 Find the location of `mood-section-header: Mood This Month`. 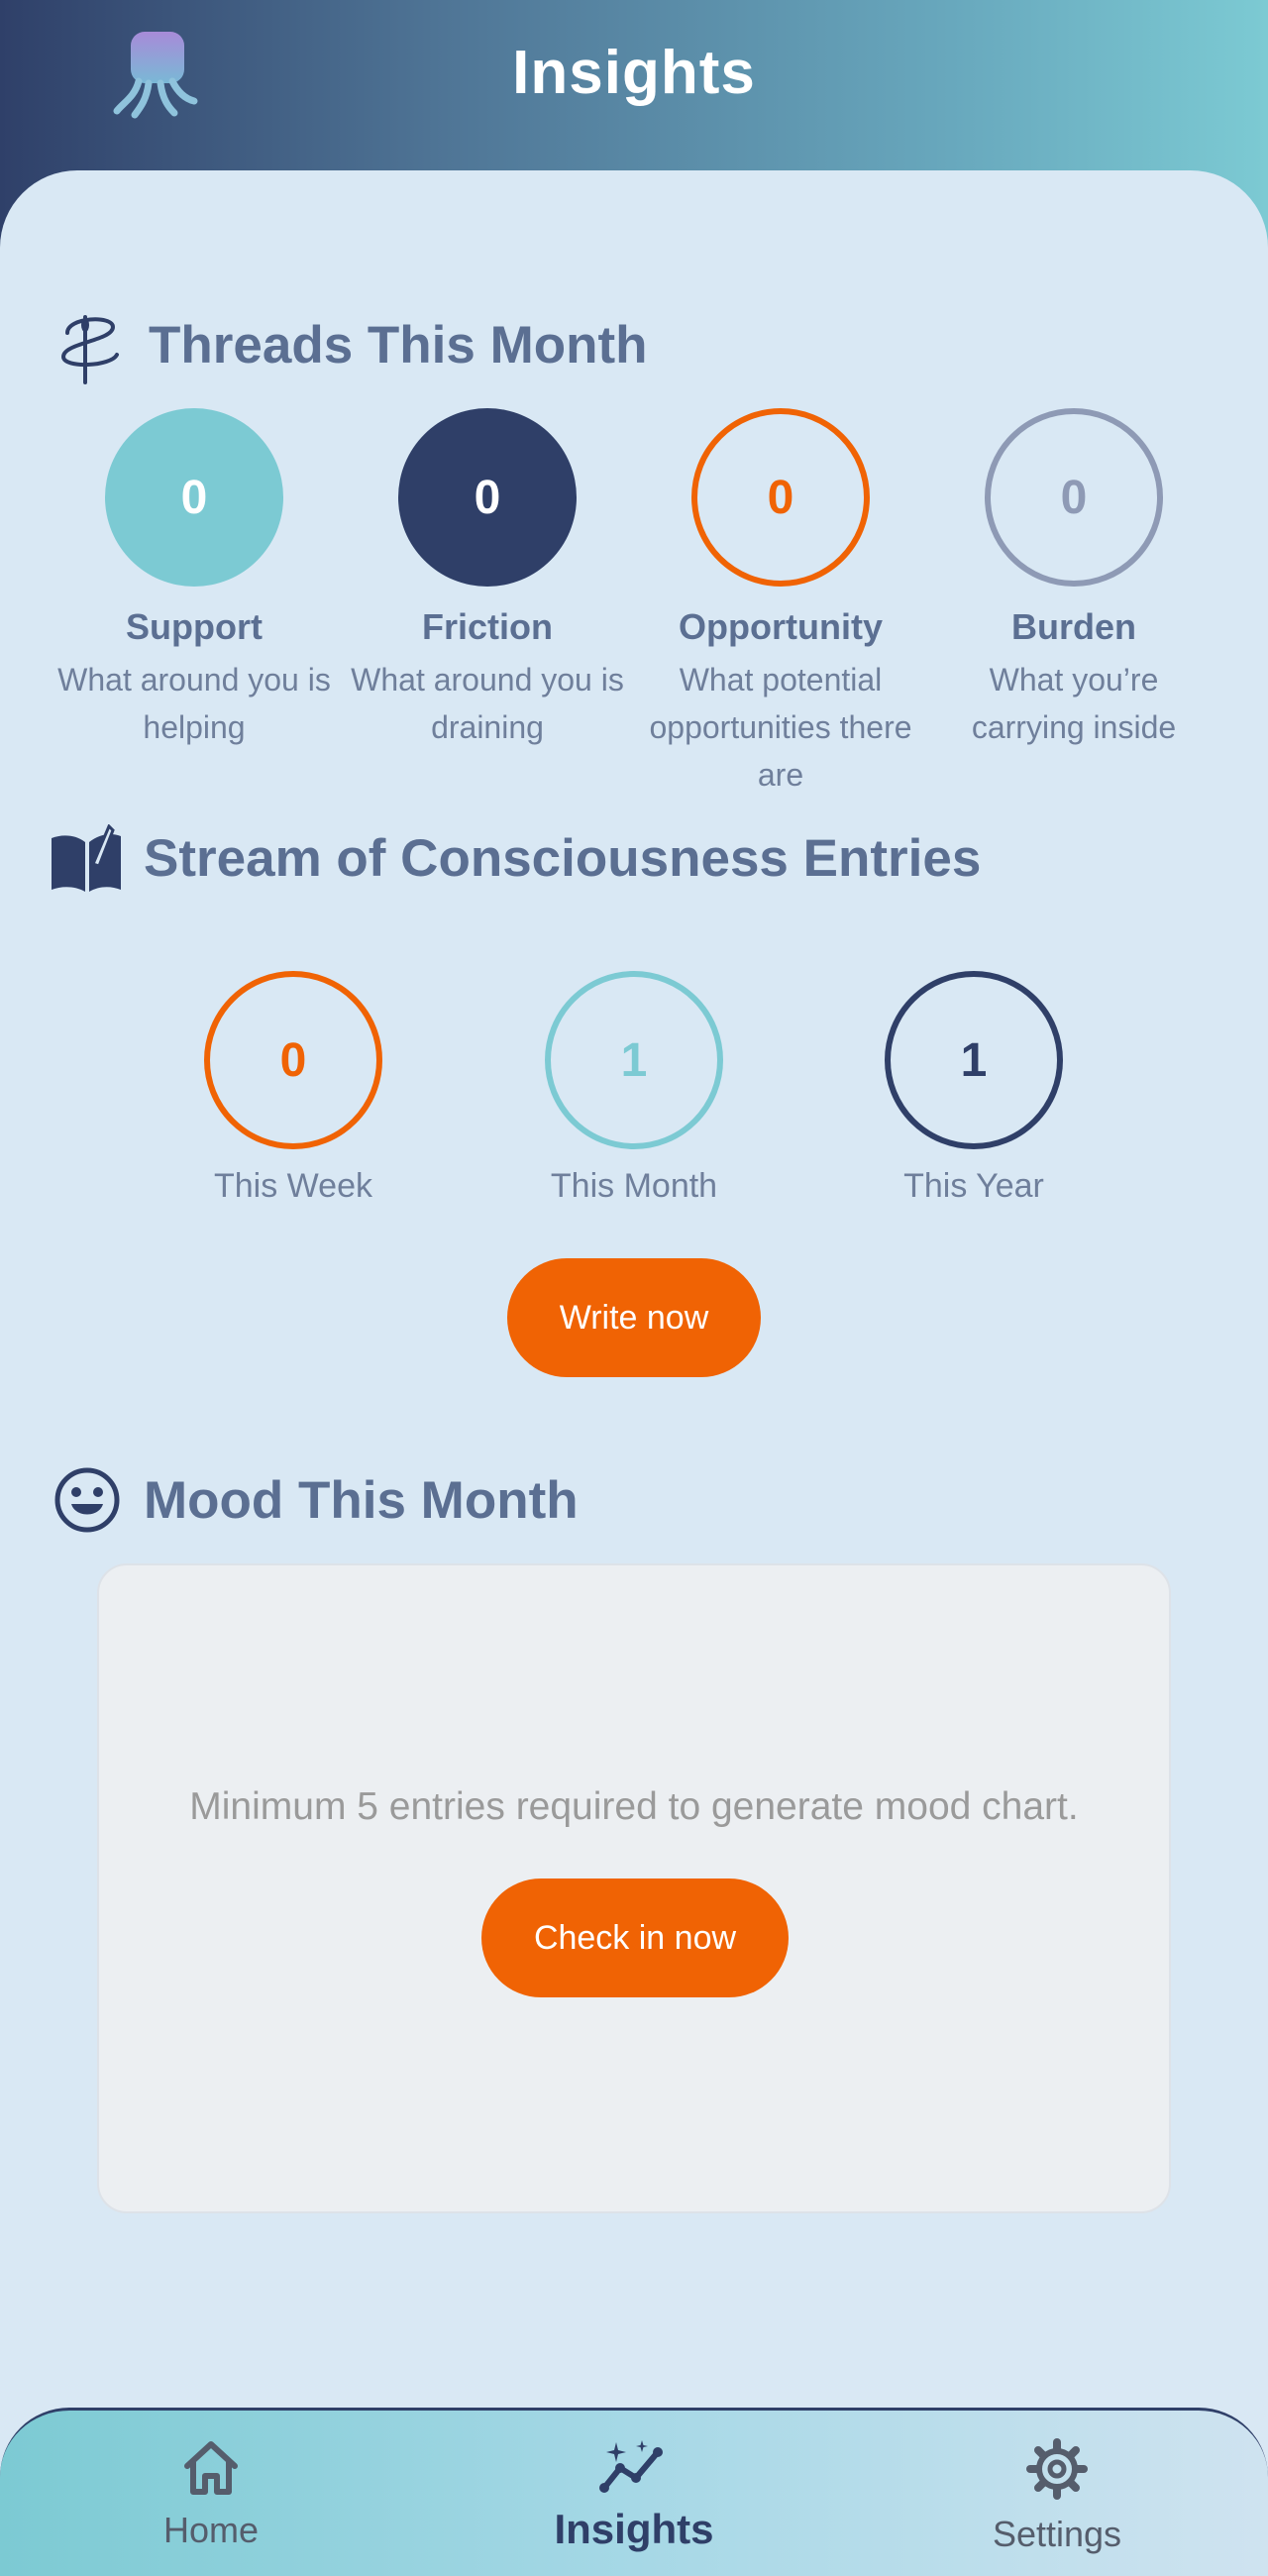

mood-section-header: Mood This Month is located at coordinates (449, 1502).